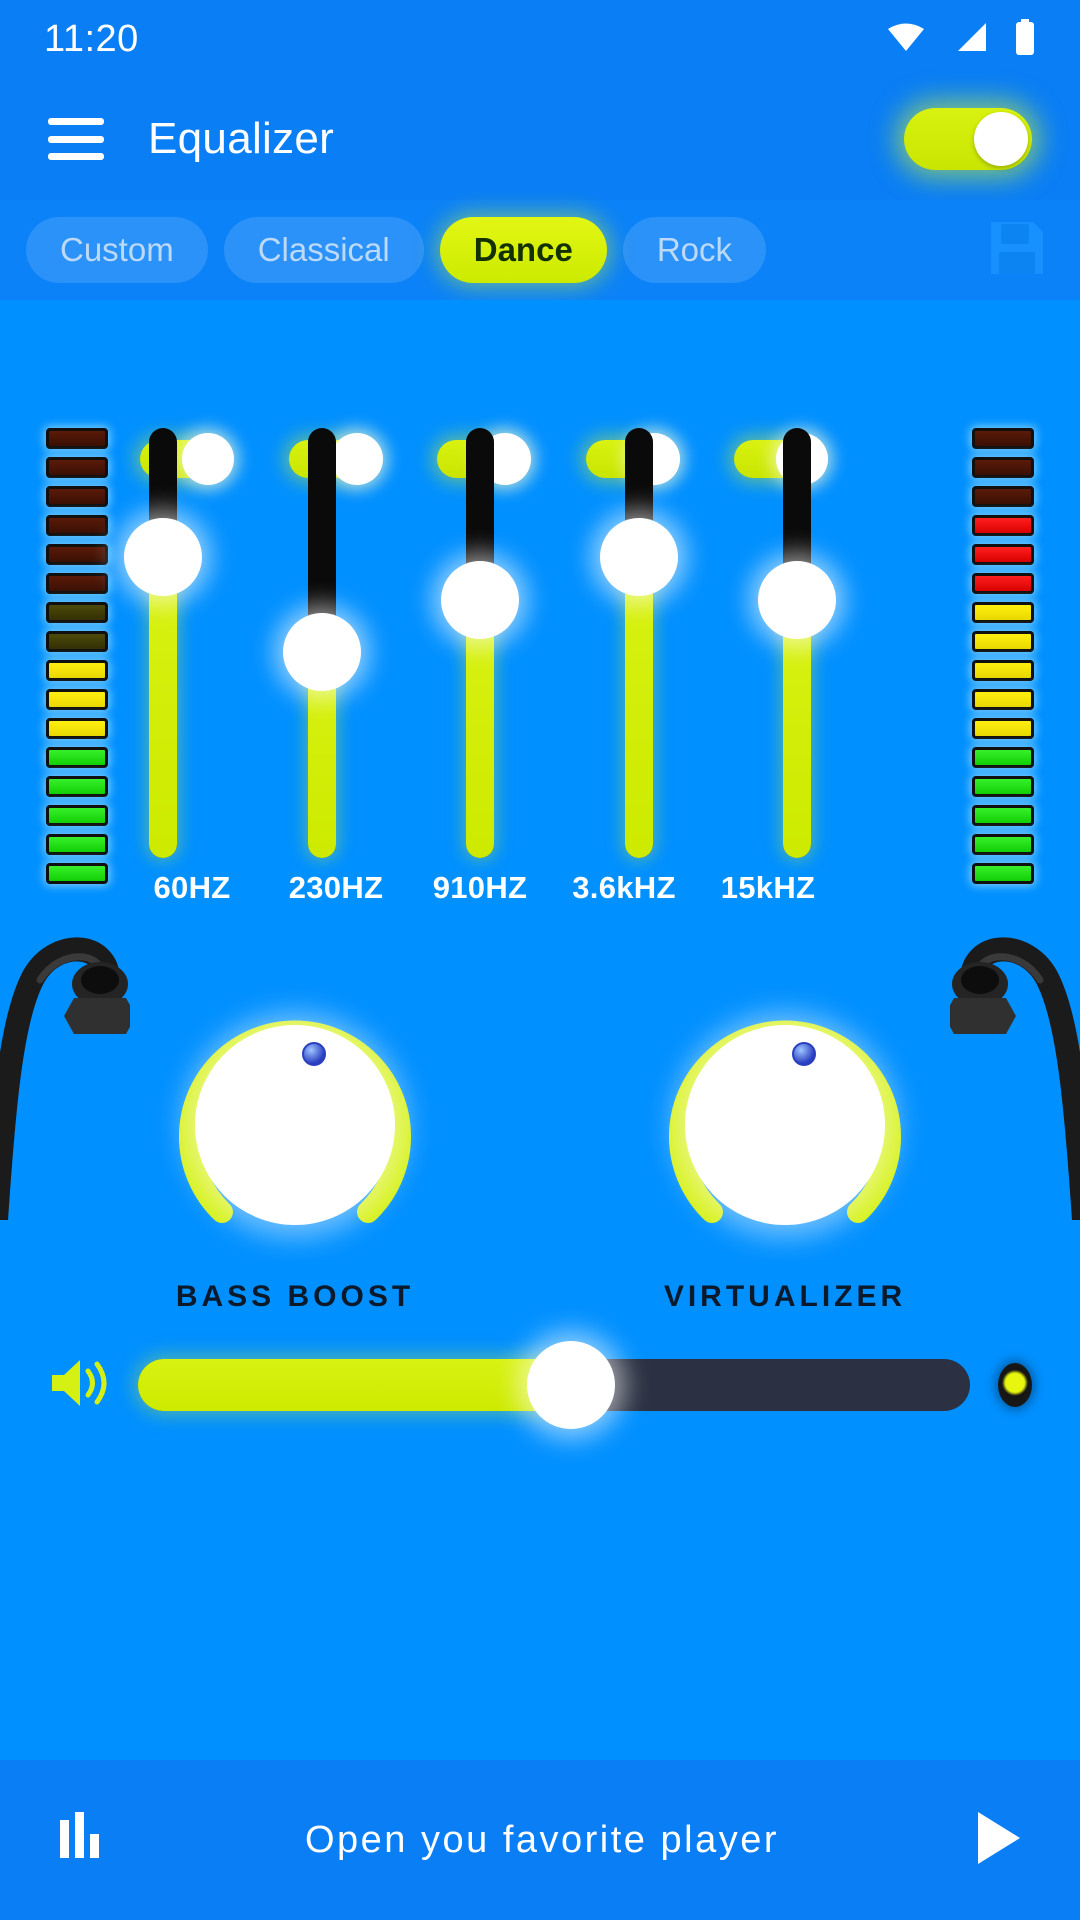 The image size is (1080, 1920). I want to click on open-player-label: Open you favorite player, so click(541, 1839).